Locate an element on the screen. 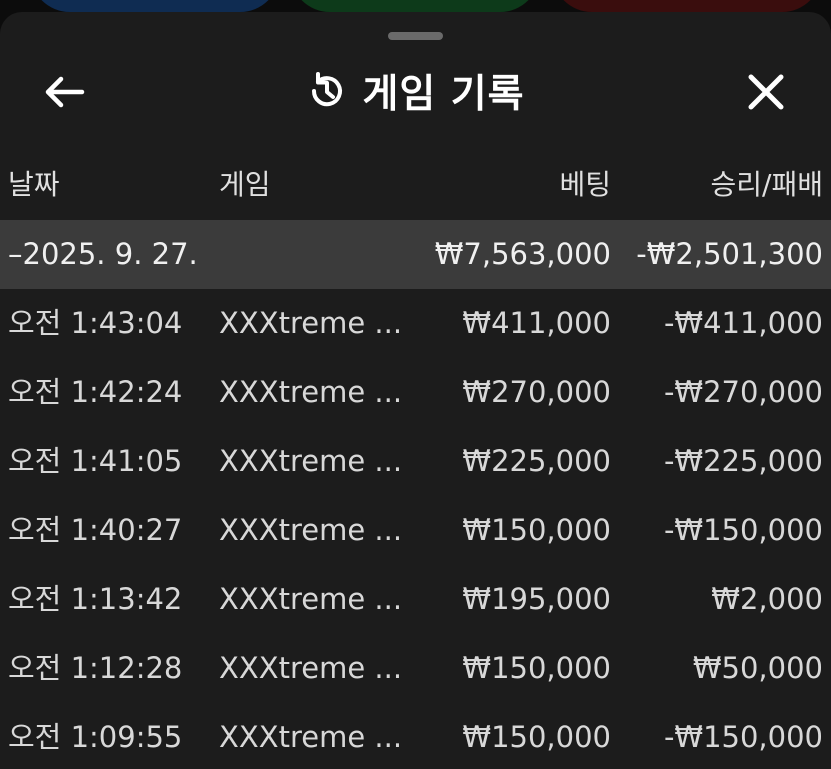 This screenshot has height=769, width=831. row-time: 오전 1:41:05 is located at coordinates (95, 461).